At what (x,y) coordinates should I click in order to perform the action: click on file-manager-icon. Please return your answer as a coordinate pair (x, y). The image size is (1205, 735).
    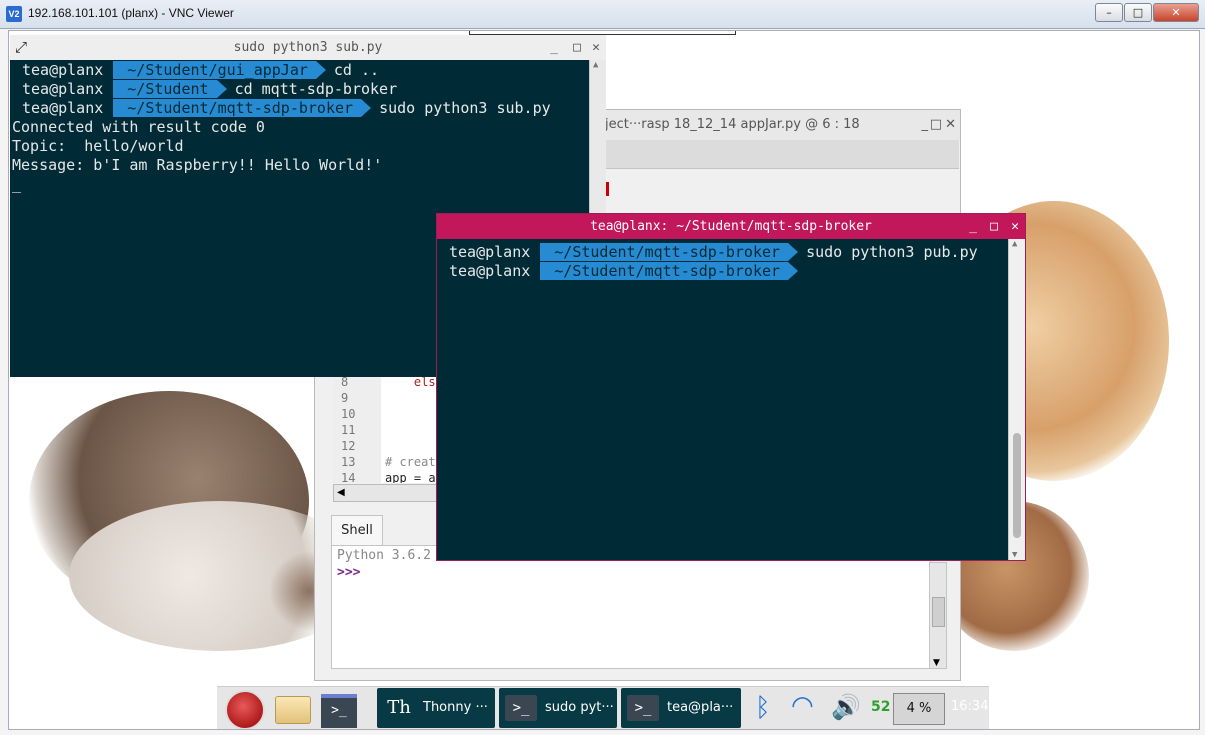
    Looking at the image, I should click on (293, 710).